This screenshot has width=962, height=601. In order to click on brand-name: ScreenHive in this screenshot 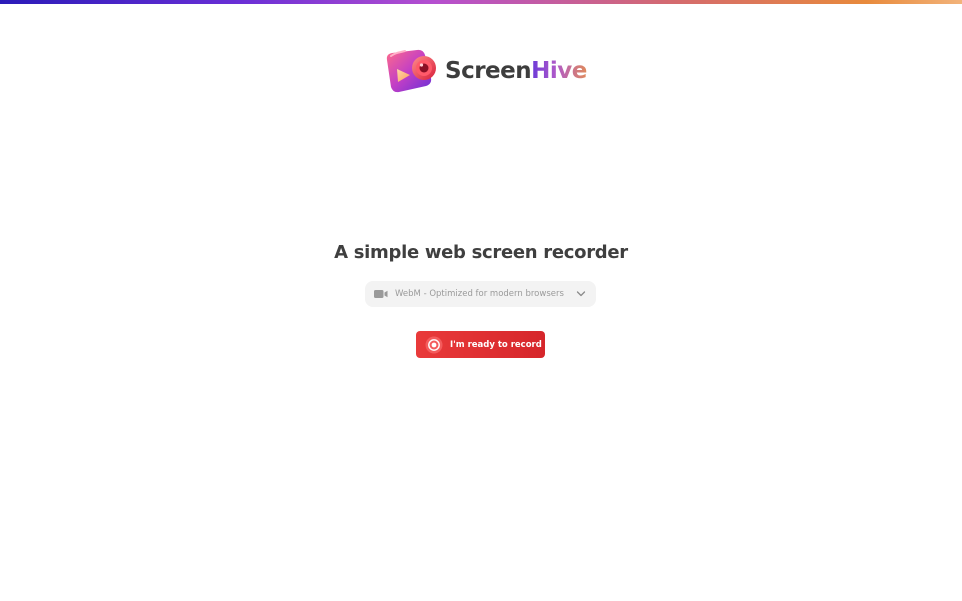, I will do `click(516, 71)`.